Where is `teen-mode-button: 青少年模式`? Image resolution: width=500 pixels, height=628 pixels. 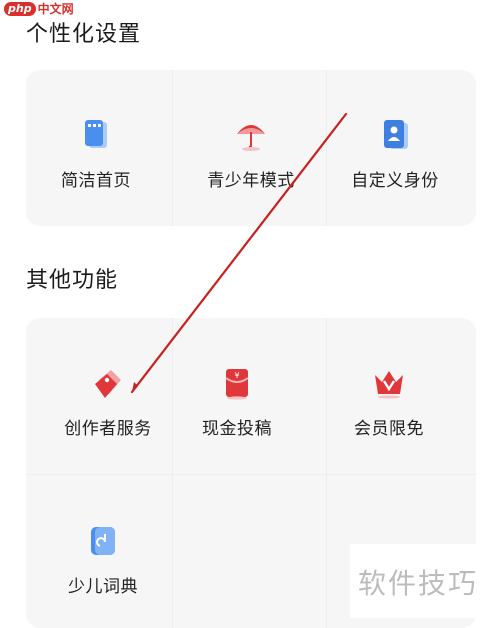 teen-mode-button: 青少年模式 is located at coordinates (251, 154).